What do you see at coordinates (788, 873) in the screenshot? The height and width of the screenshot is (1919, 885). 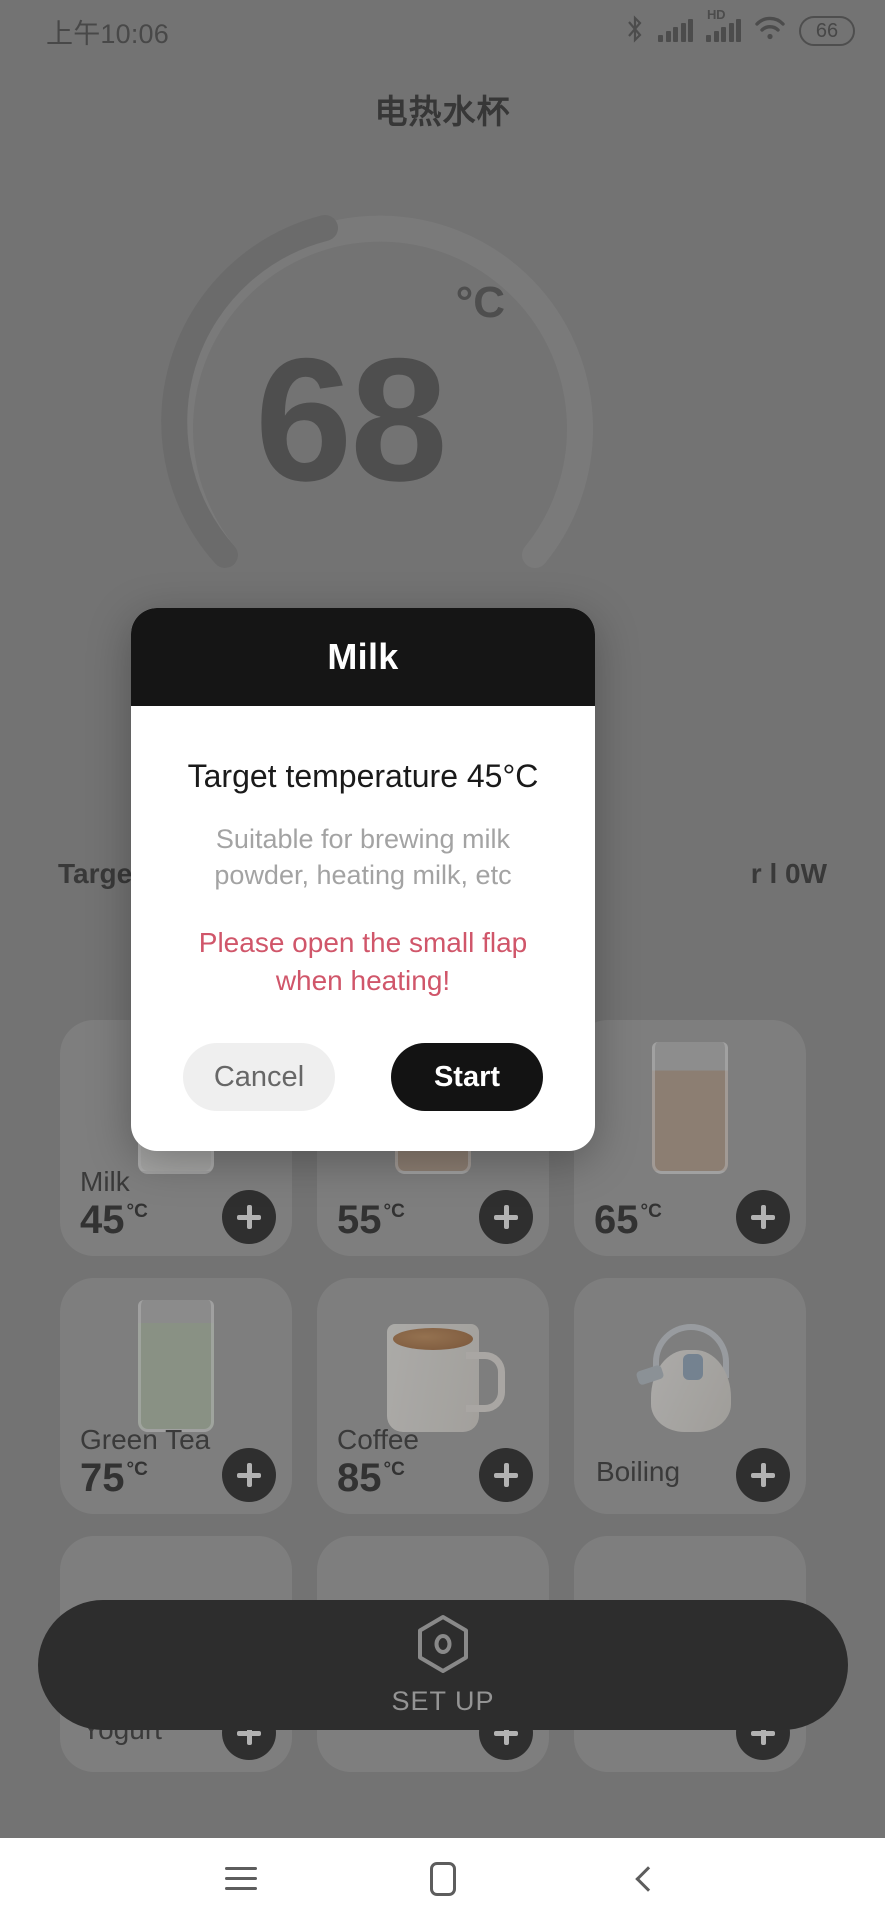 I see `power-label: r l 0W` at bounding box center [788, 873].